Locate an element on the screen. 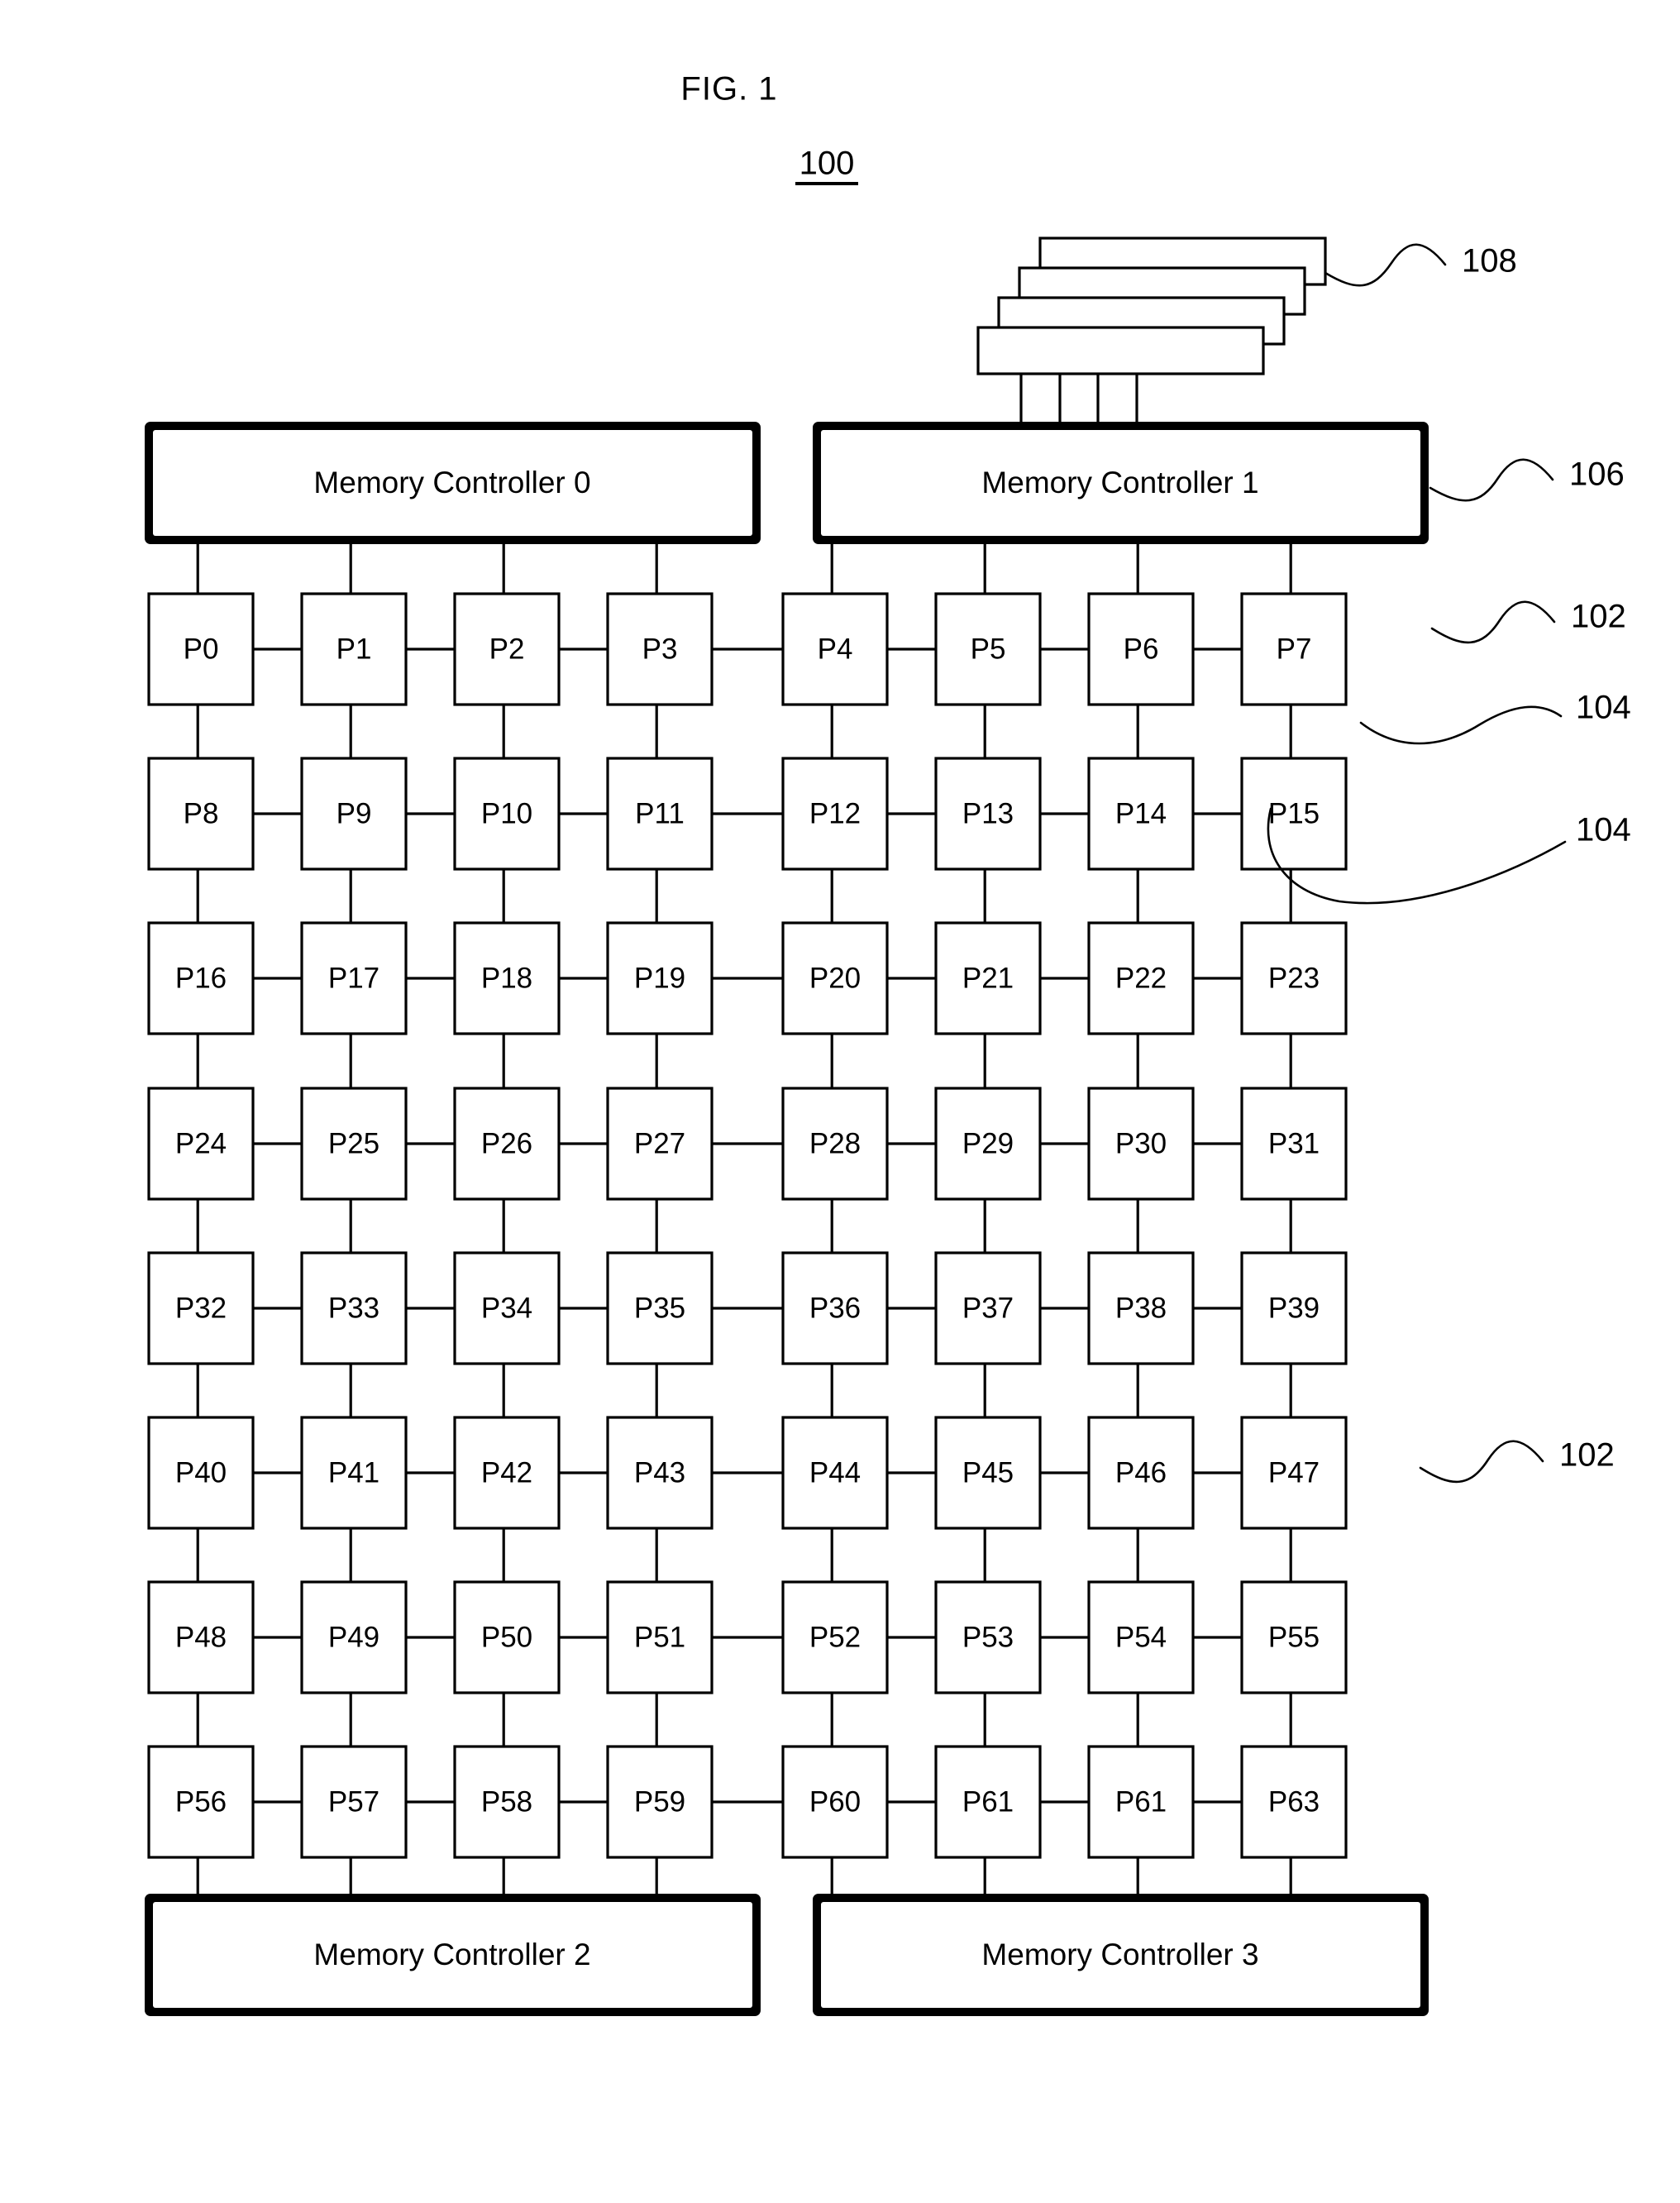 This screenshot has height=2203, width=1680. processing-element-p2: P2 is located at coordinates (507, 649).